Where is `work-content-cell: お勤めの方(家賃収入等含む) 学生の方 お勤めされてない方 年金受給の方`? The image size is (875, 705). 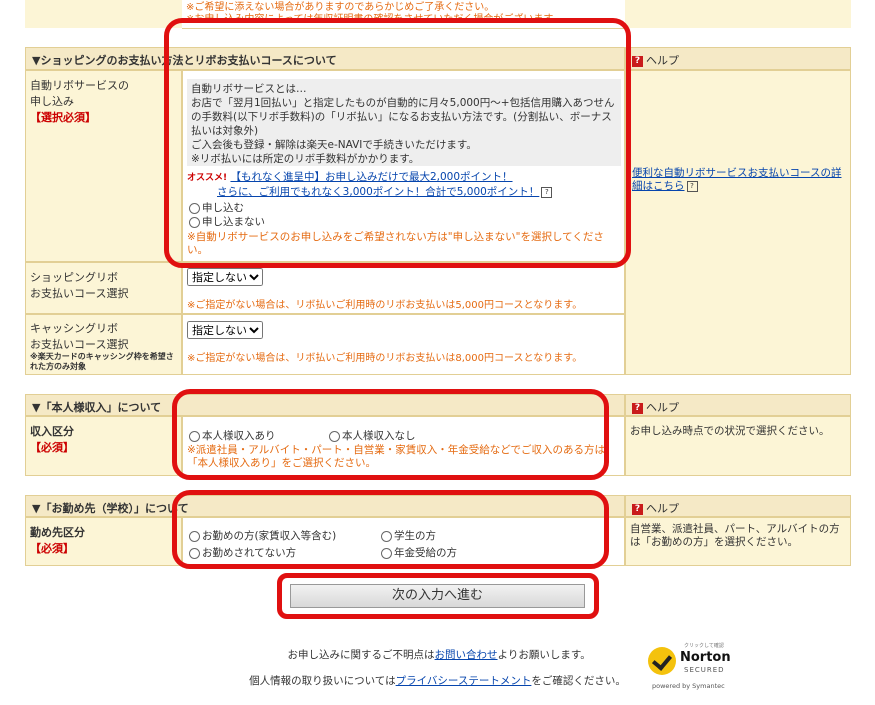
work-content-cell: お勤めの方(家賃収入等含む) 学生の方 お勤めされてない方 年金受給の方 is located at coordinates (403, 541).